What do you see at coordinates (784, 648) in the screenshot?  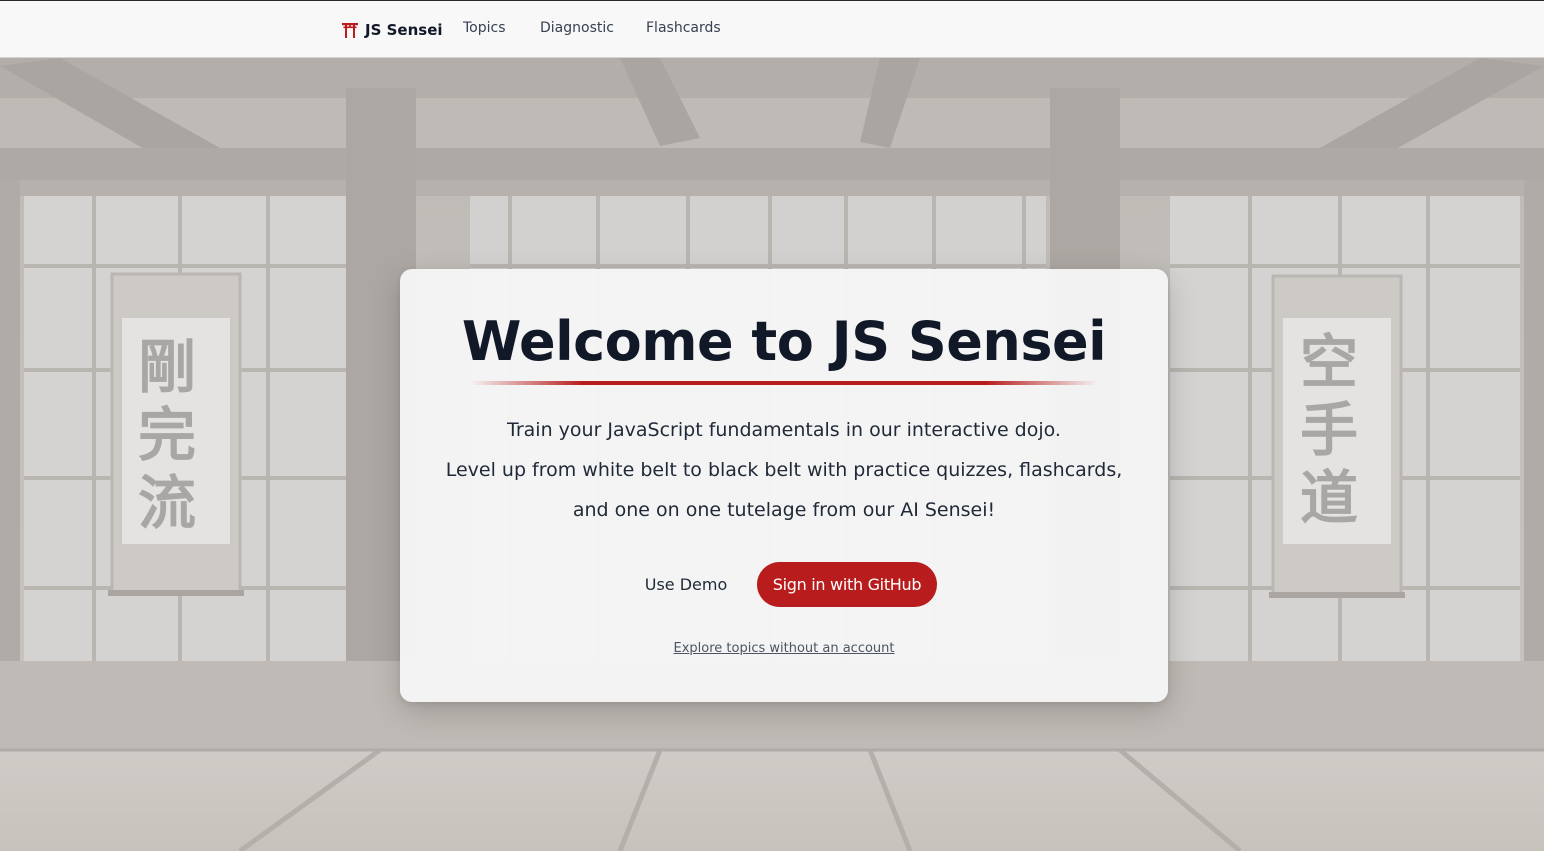 I see `explore-topics-link: Explore topics without an account` at bounding box center [784, 648].